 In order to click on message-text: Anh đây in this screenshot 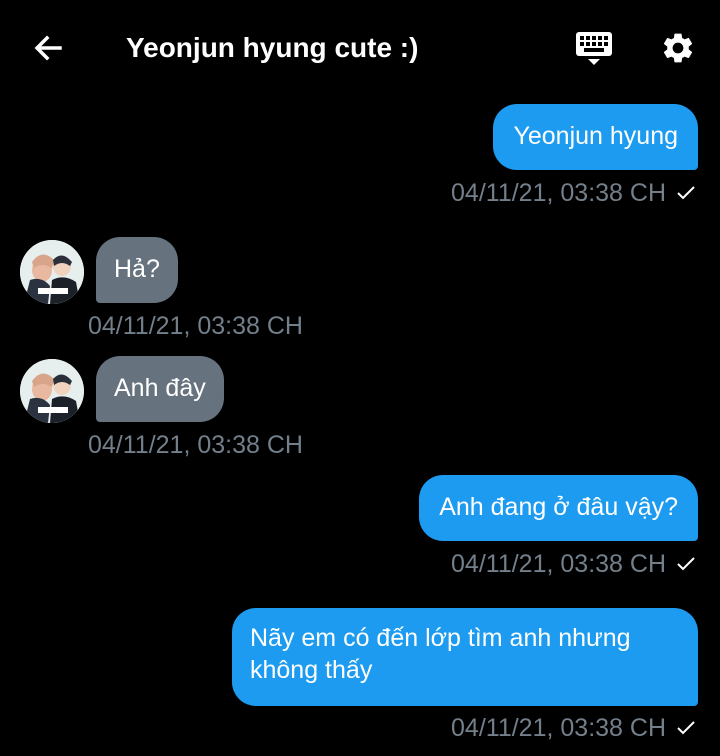, I will do `click(160, 388)`.